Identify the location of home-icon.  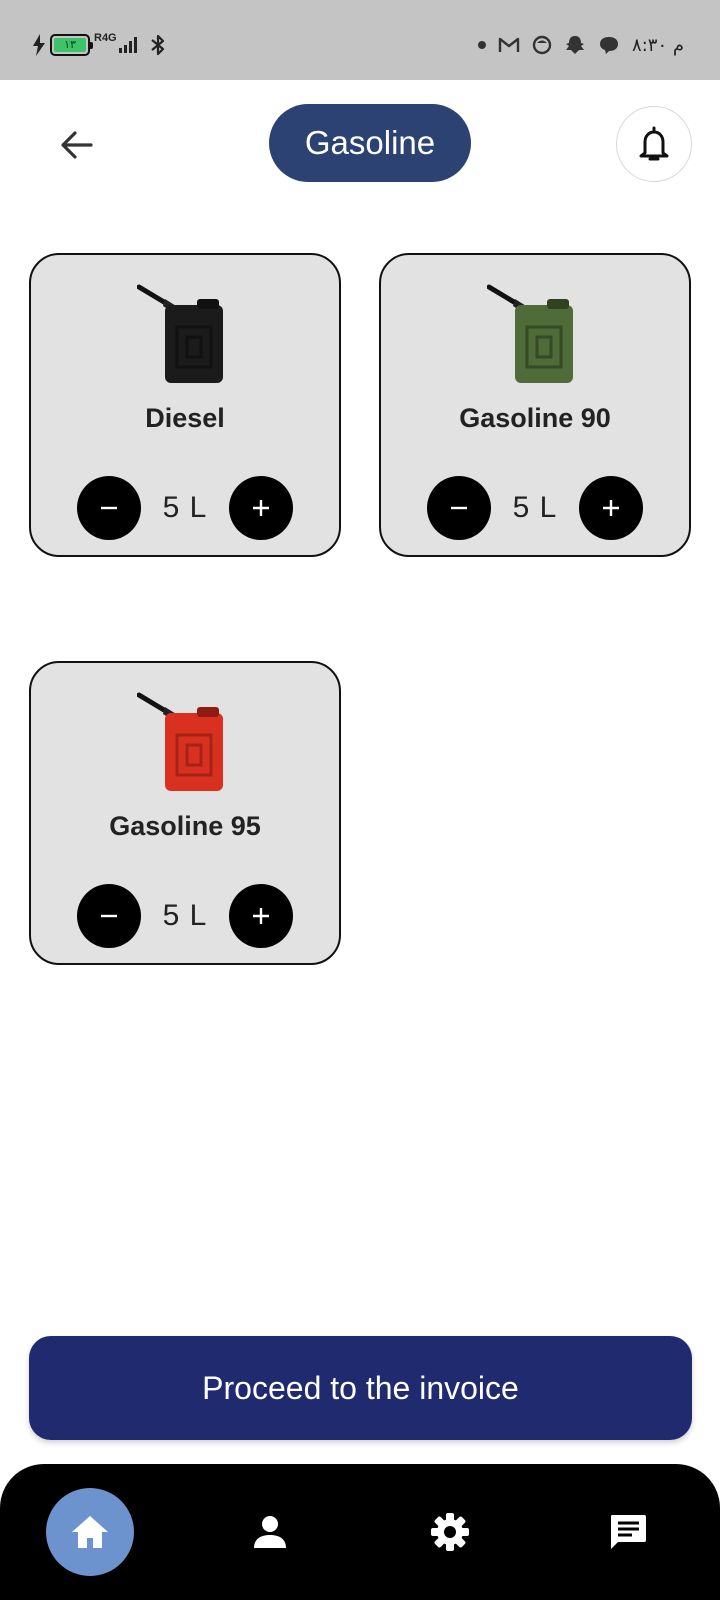
(90, 1532).